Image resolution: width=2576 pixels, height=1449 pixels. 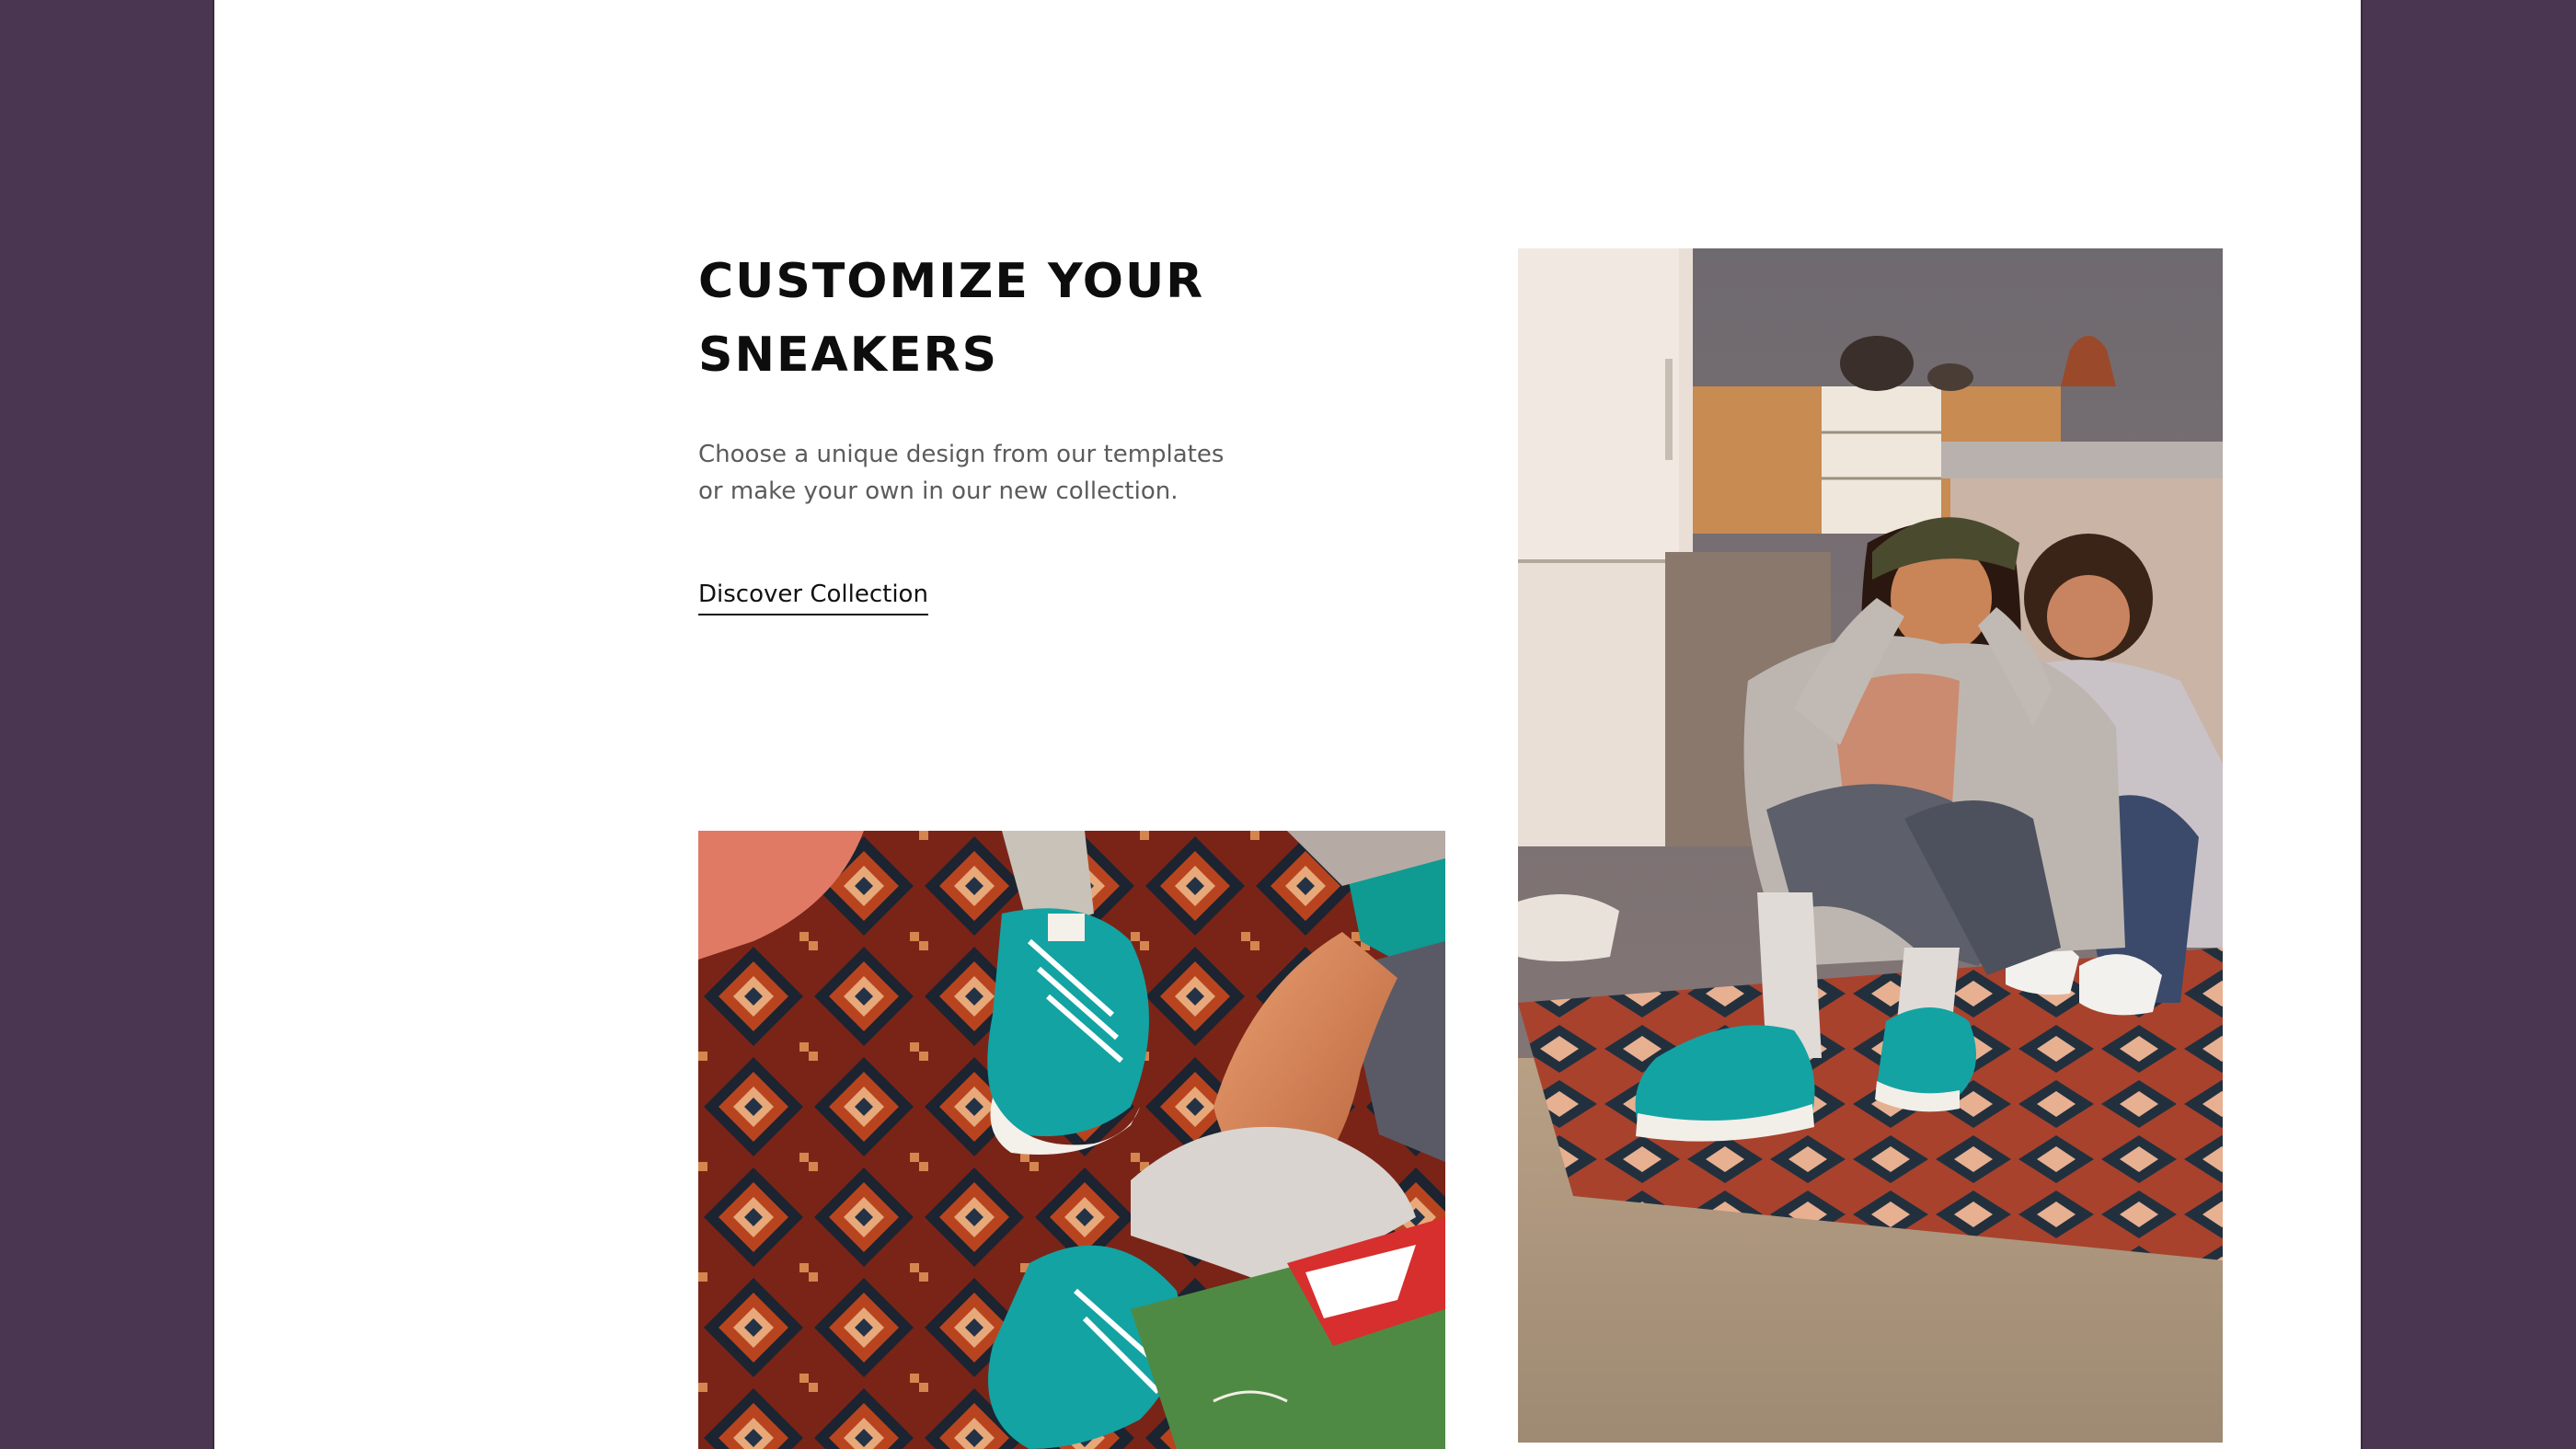 What do you see at coordinates (951, 318) in the screenshot?
I see `hero-title: CUSTOMIZE YOUR SNEAKERS` at bounding box center [951, 318].